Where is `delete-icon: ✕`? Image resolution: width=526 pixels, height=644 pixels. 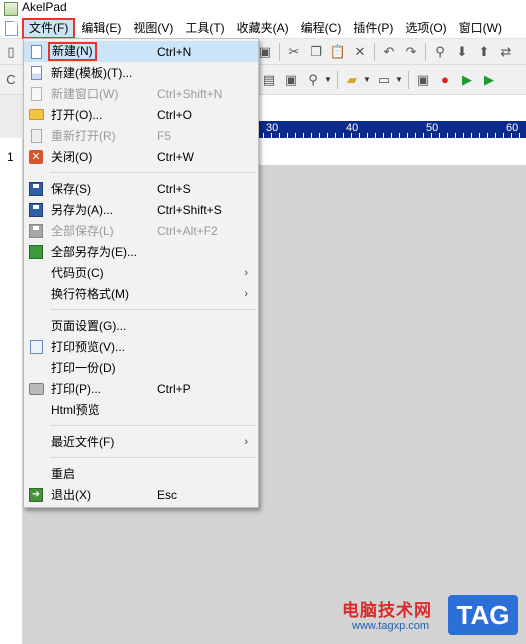 delete-icon: ✕ is located at coordinates (360, 52).